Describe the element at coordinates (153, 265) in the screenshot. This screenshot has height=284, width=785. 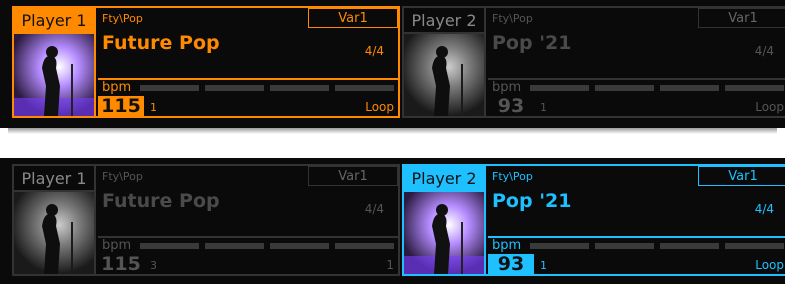
I see `measure-counter: 3` at that location.